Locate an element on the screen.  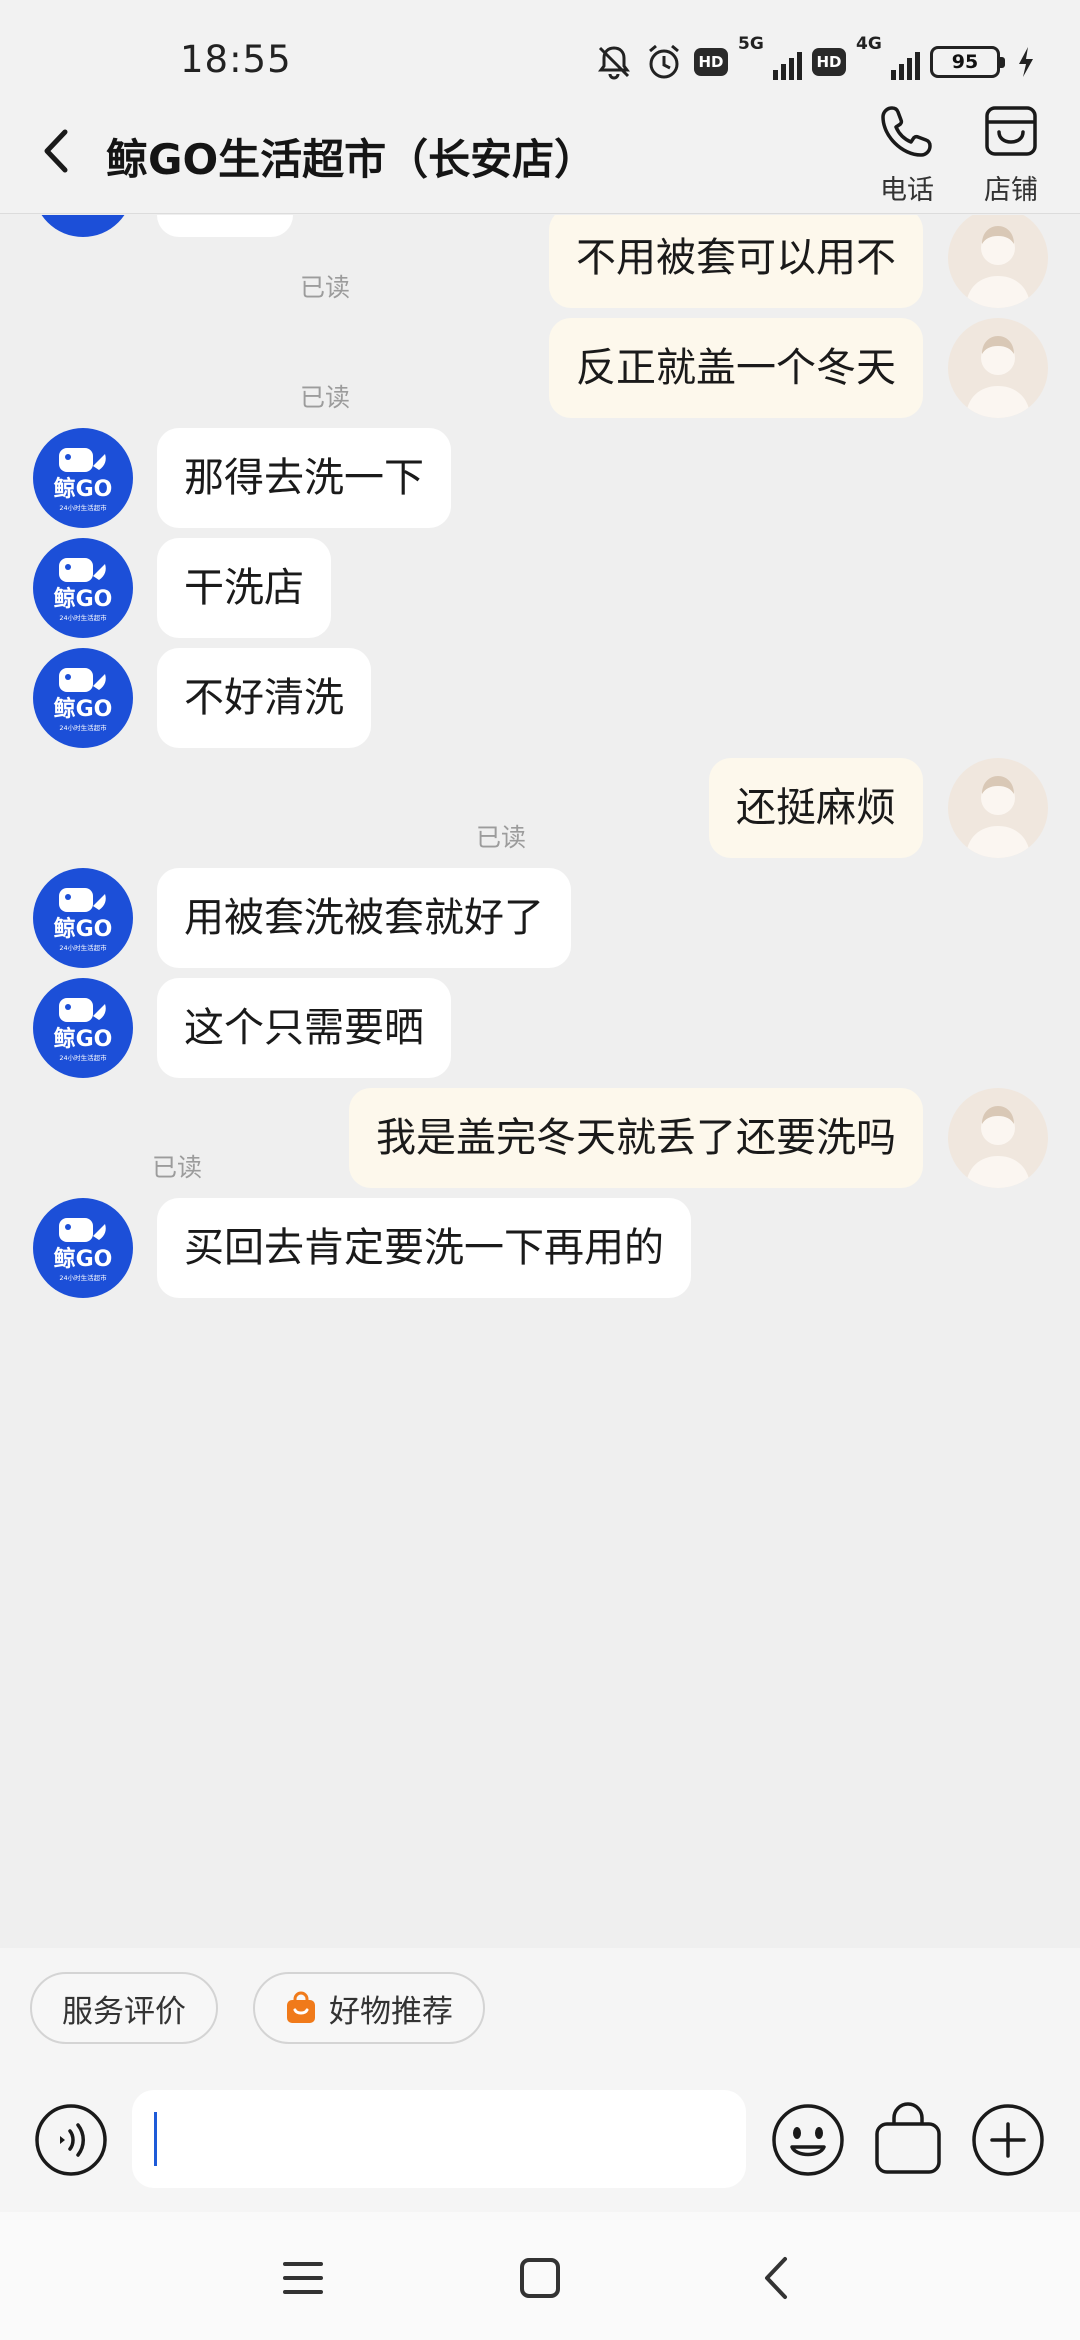
signal-icon: 5G is located at coordinates (770, 59).